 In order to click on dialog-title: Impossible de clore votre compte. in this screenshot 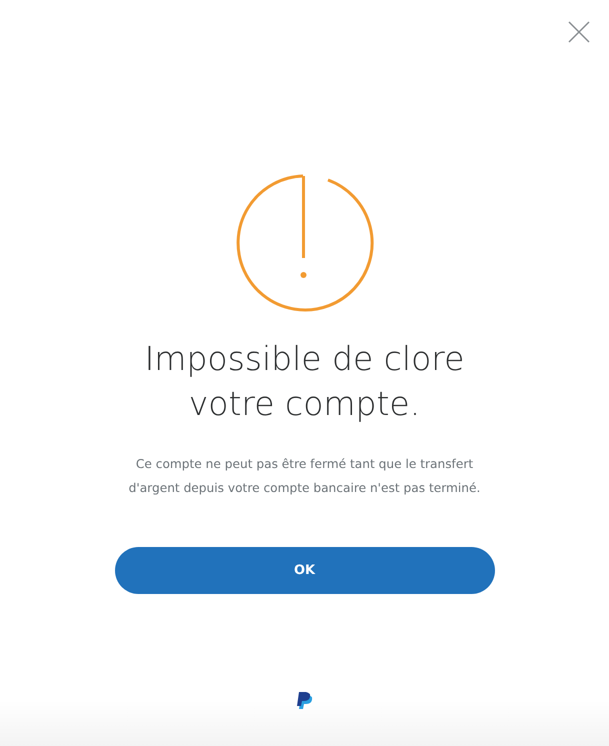, I will do `click(305, 381)`.